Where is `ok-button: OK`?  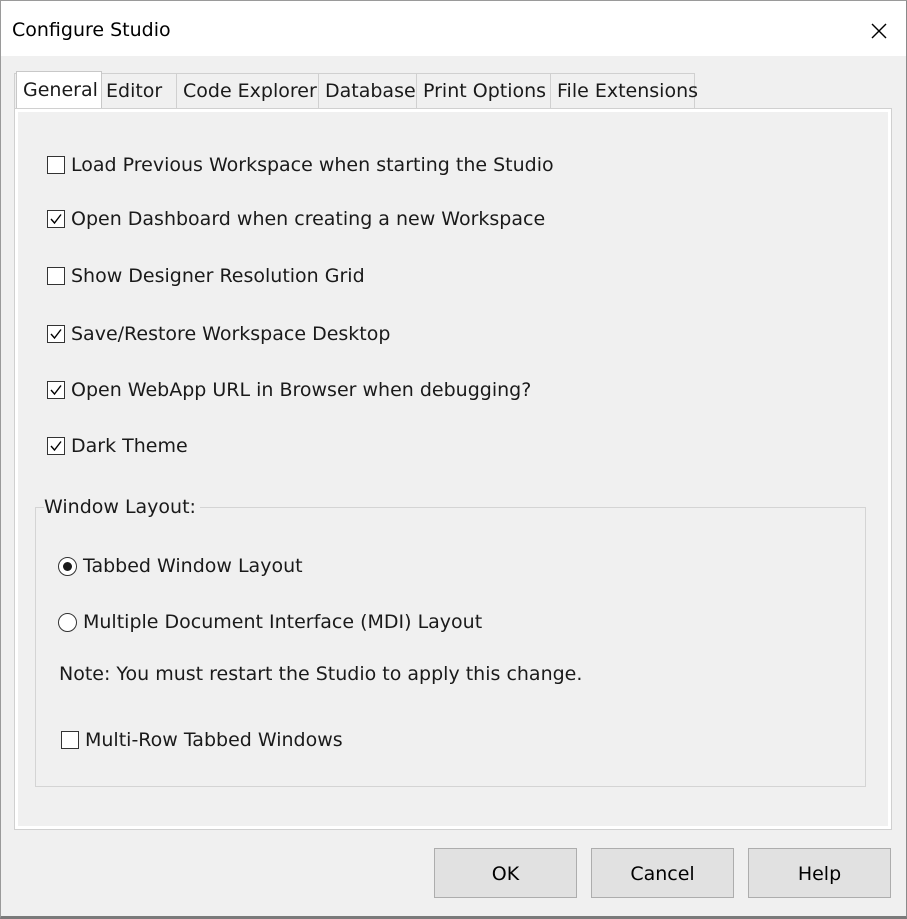
ok-button: OK is located at coordinates (505, 873).